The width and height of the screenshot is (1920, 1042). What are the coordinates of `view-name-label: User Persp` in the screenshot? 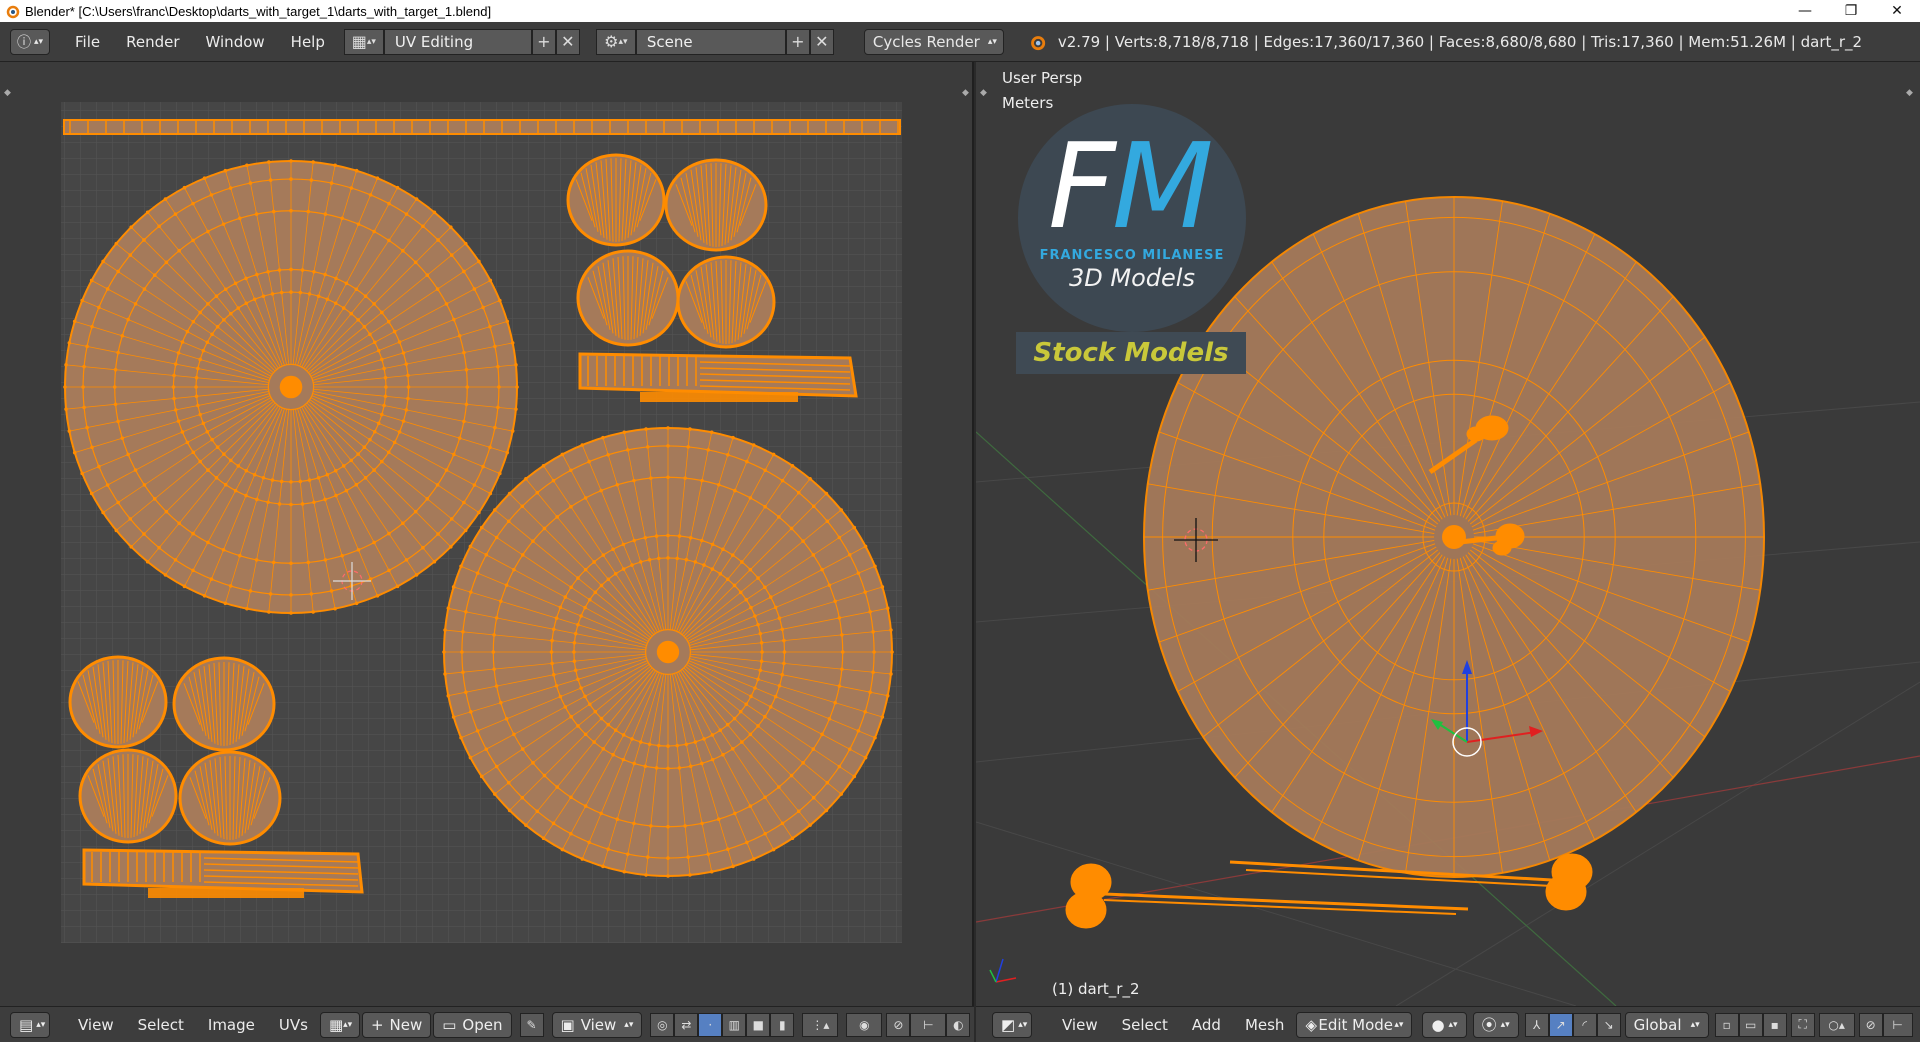 It's located at (1042, 78).